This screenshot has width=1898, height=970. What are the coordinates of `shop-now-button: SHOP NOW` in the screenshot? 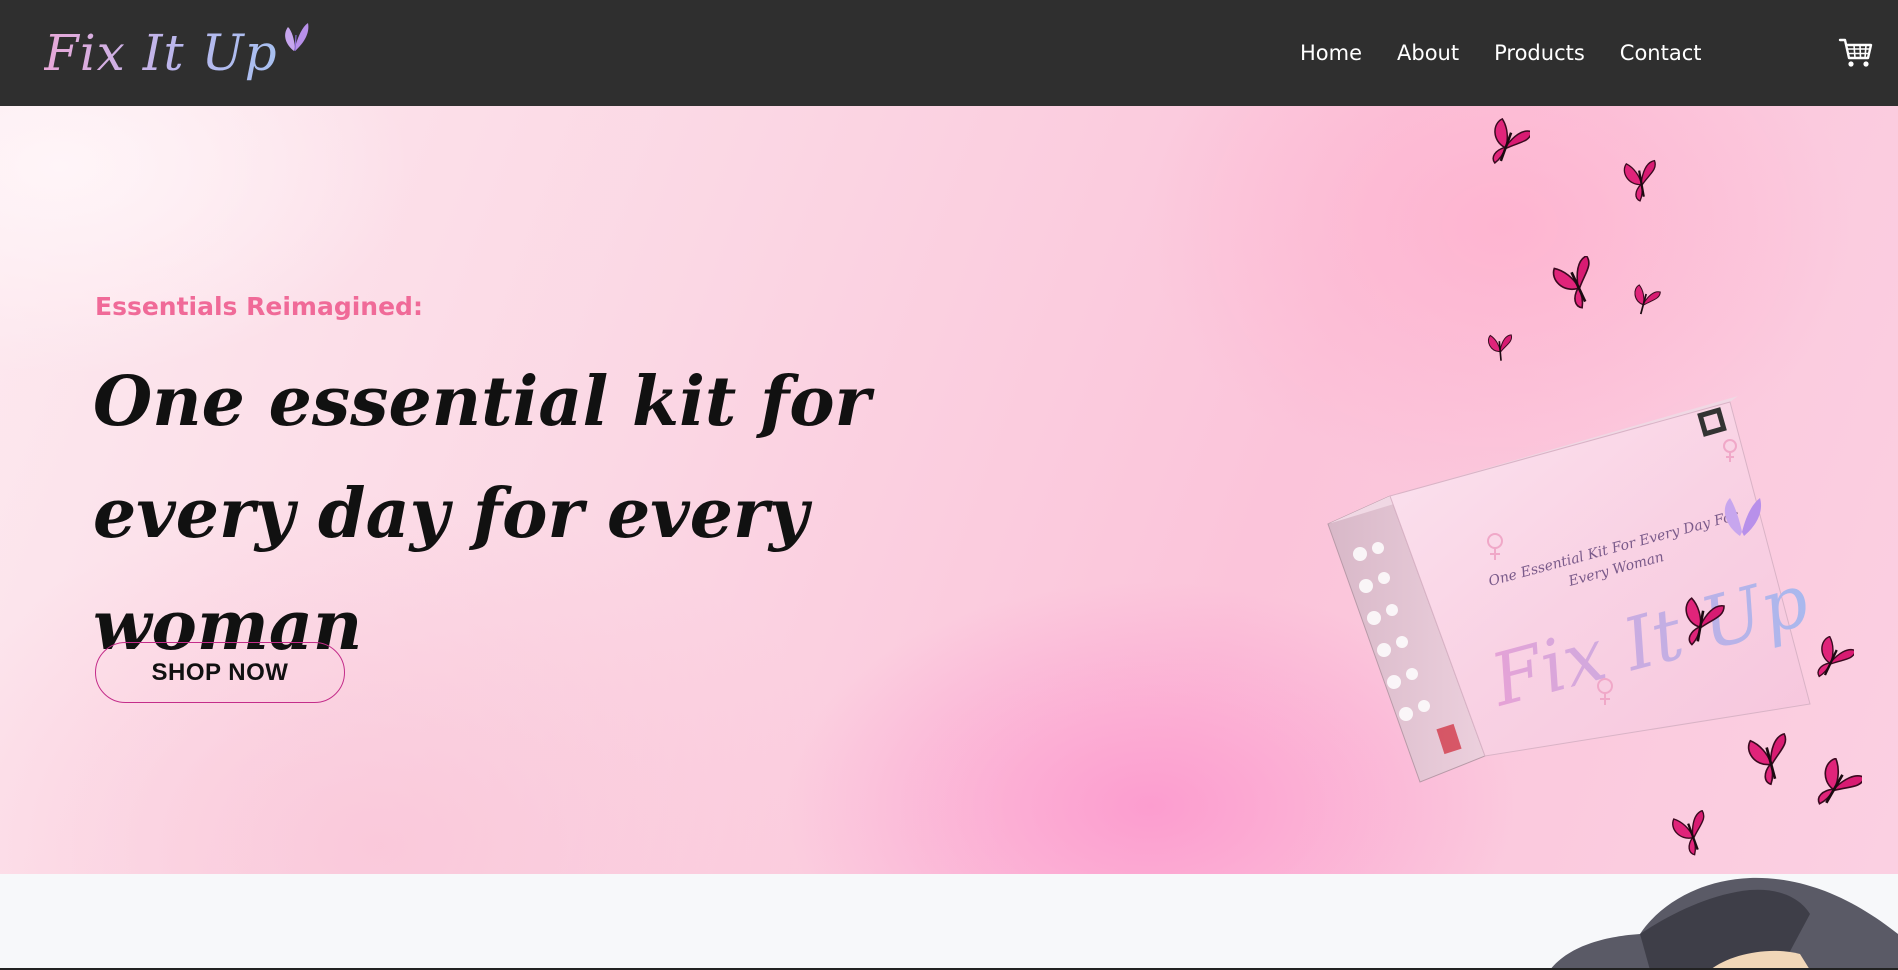 It's located at (220, 672).